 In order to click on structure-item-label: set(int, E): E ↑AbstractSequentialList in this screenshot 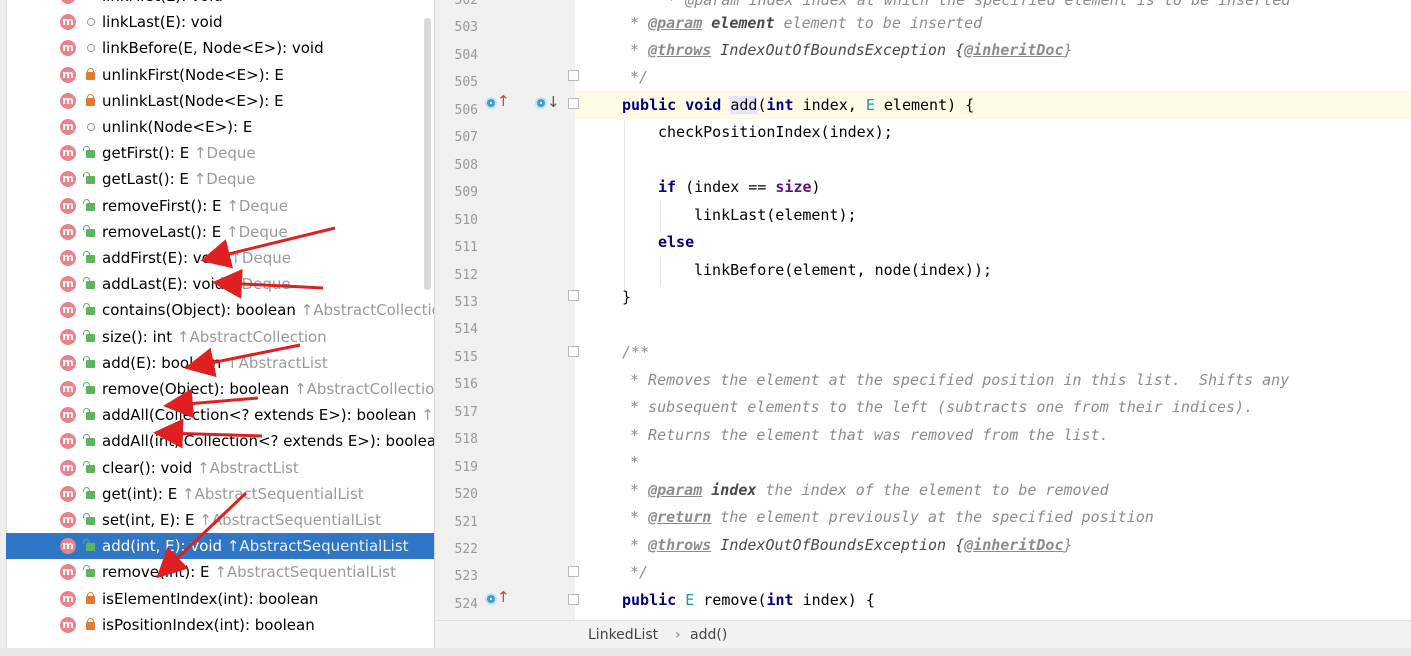, I will do `click(241, 520)`.